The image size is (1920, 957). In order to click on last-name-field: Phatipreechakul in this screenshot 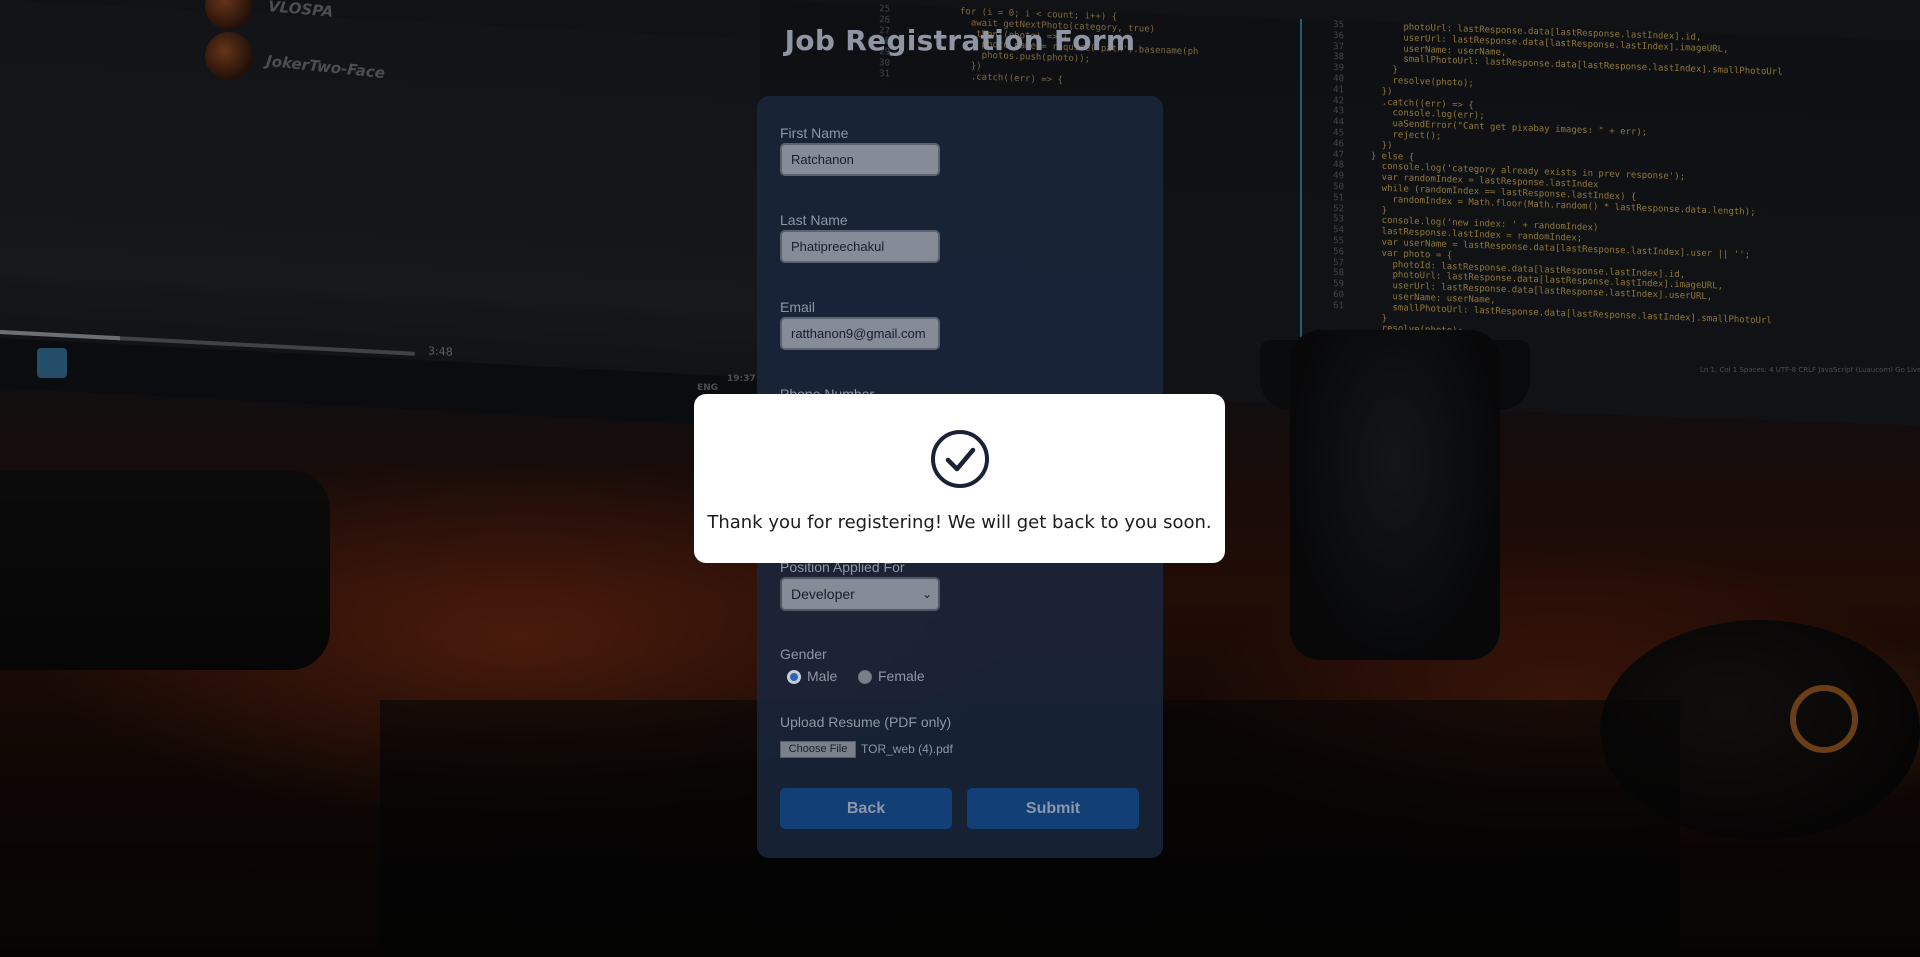, I will do `click(860, 246)`.